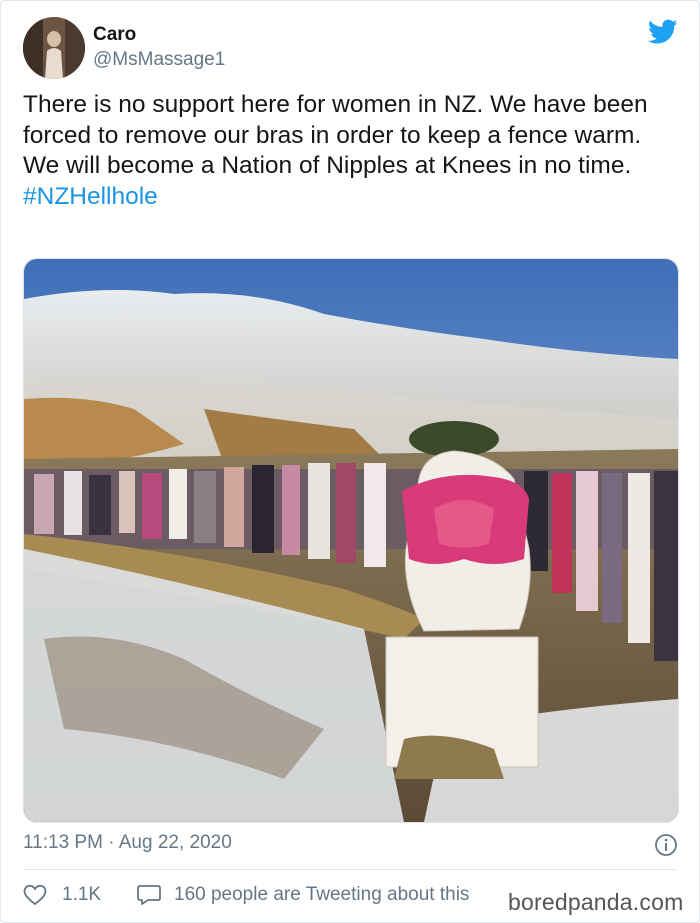  I want to click on avatar, so click(54, 48).